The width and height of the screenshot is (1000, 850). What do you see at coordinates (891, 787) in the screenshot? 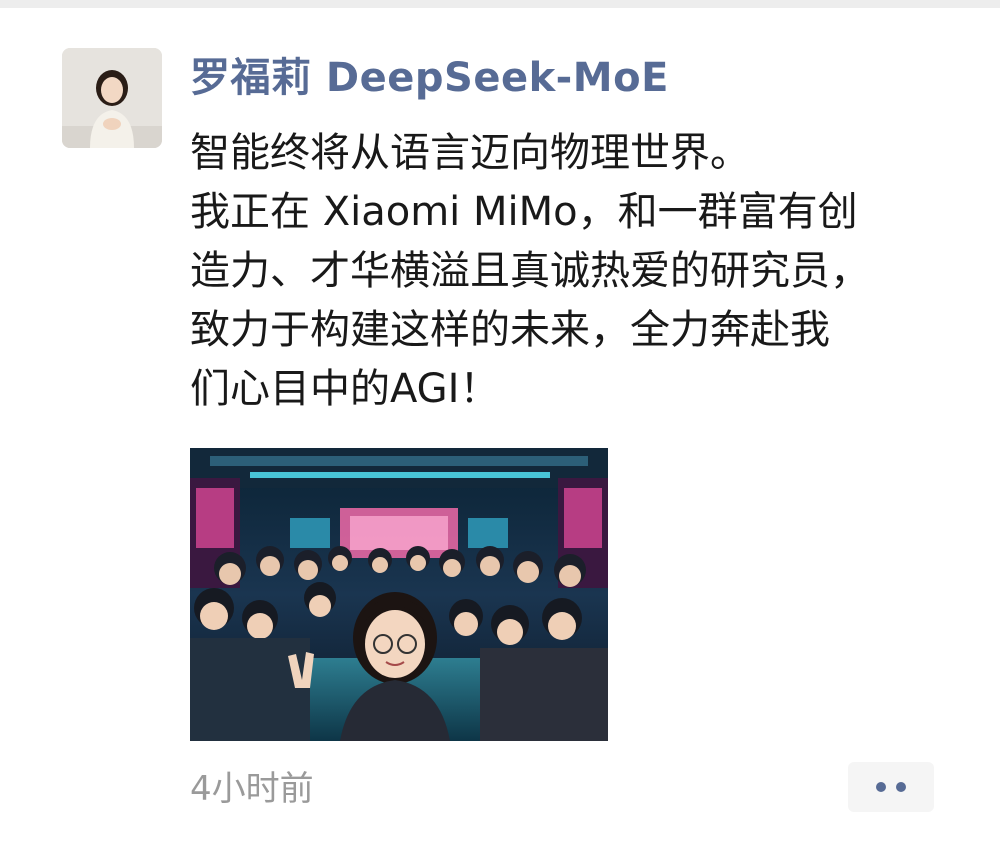
I see `more-options-button` at bounding box center [891, 787].